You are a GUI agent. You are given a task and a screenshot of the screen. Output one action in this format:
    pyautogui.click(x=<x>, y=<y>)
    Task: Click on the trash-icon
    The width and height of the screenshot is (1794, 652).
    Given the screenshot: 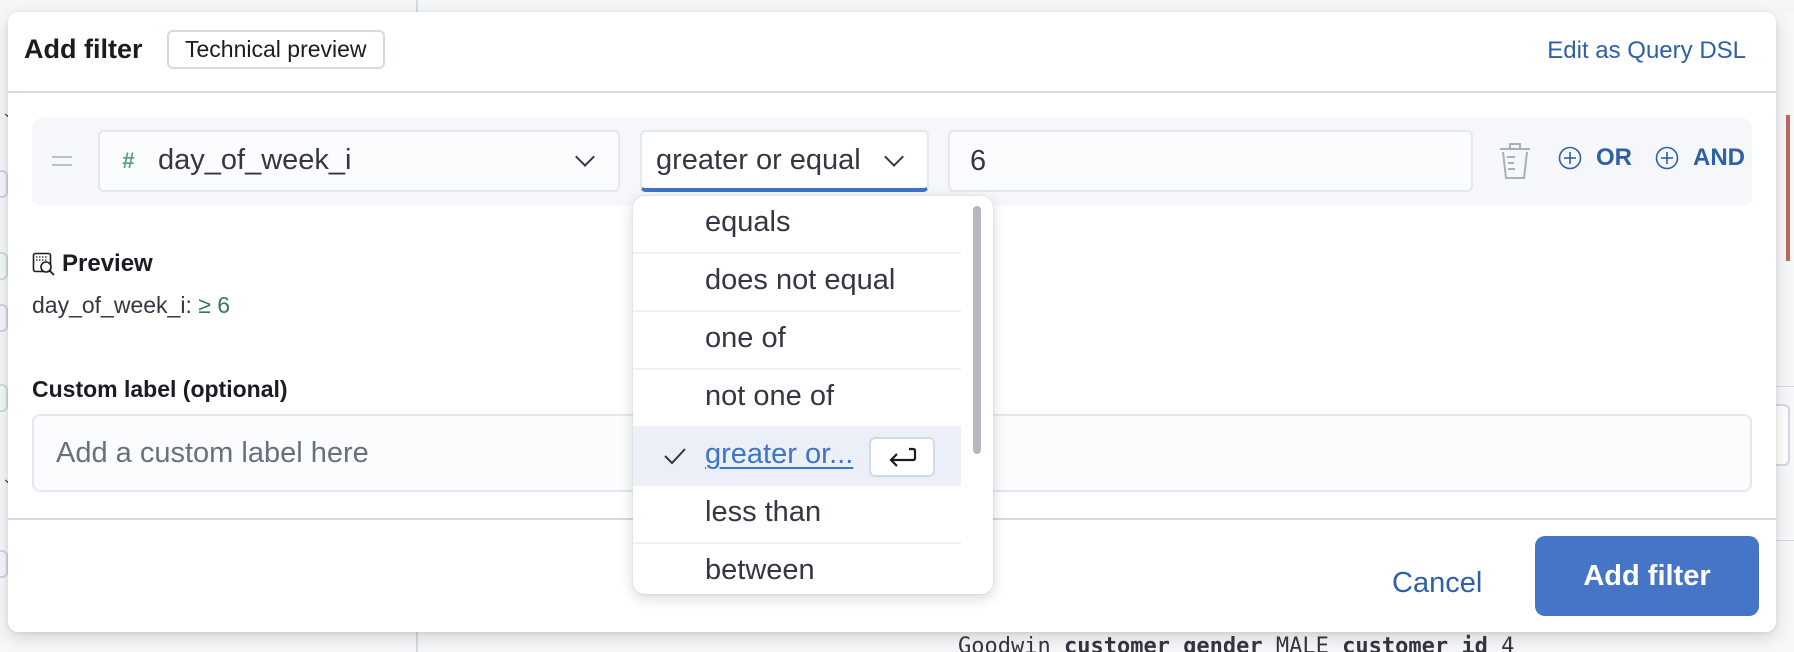 What is the action you would take?
    pyautogui.click(x=1515, y=161)
    